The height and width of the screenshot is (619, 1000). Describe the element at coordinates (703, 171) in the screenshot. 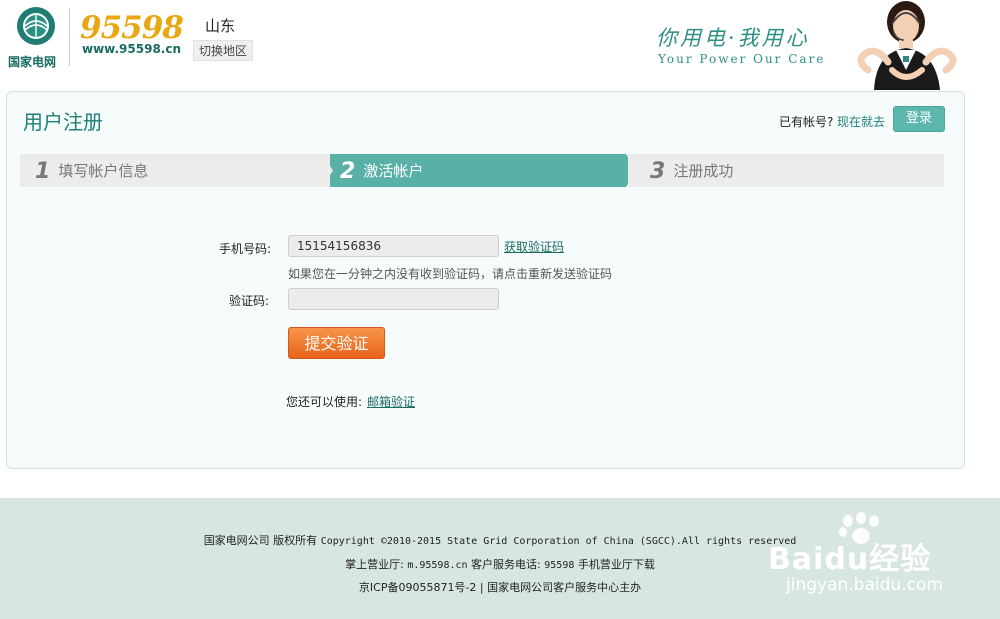

I see `step-label: 注册成功` at that location.